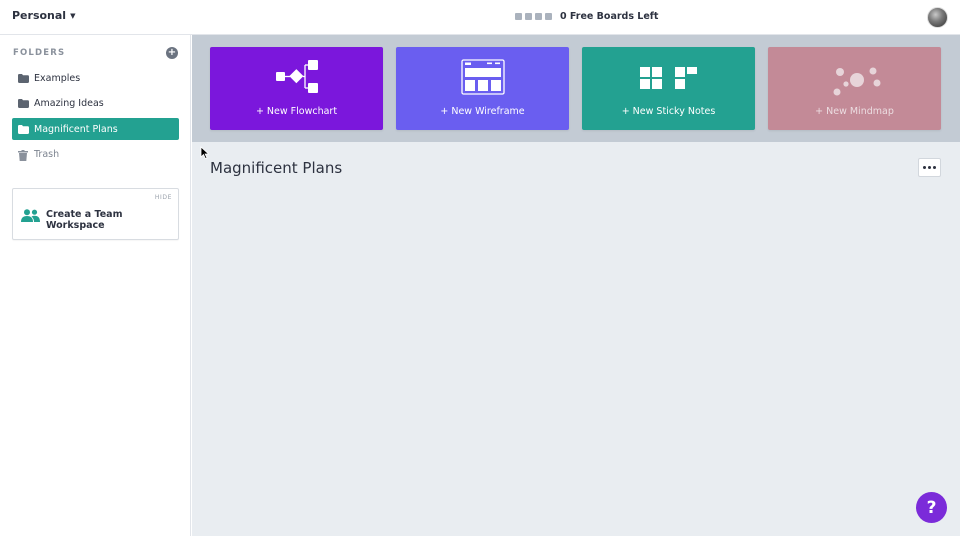 The height and width of the screenshot is (536, 960). Describe the element at coordinates (76, 129) in the screenshot. I see `sidebar-item-label: Magnificent Plans` at that location.